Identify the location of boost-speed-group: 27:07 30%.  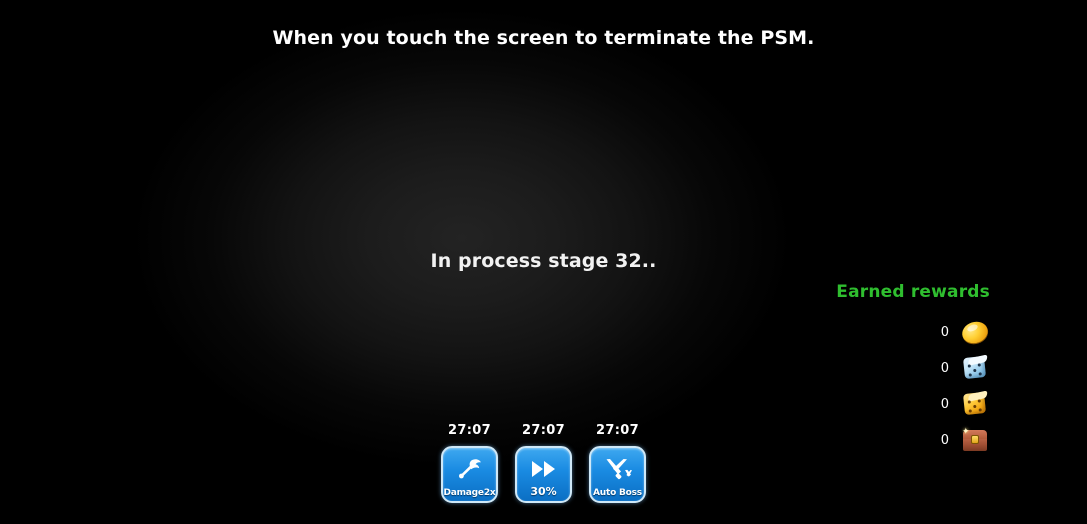
(543, 463).